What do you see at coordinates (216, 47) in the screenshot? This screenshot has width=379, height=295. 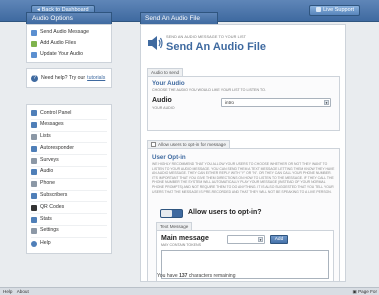 I see `page-title: Send An Audio File` at bounding box center [216, 47].